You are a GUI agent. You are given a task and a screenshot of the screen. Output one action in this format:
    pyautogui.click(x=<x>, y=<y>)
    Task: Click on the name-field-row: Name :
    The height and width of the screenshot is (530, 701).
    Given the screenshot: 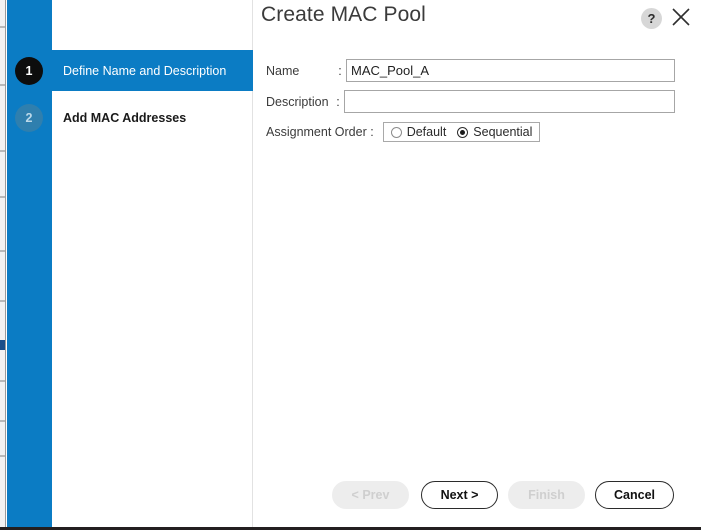 What is the action you would take?
    pyautogui.click(x=477, y=70)
    